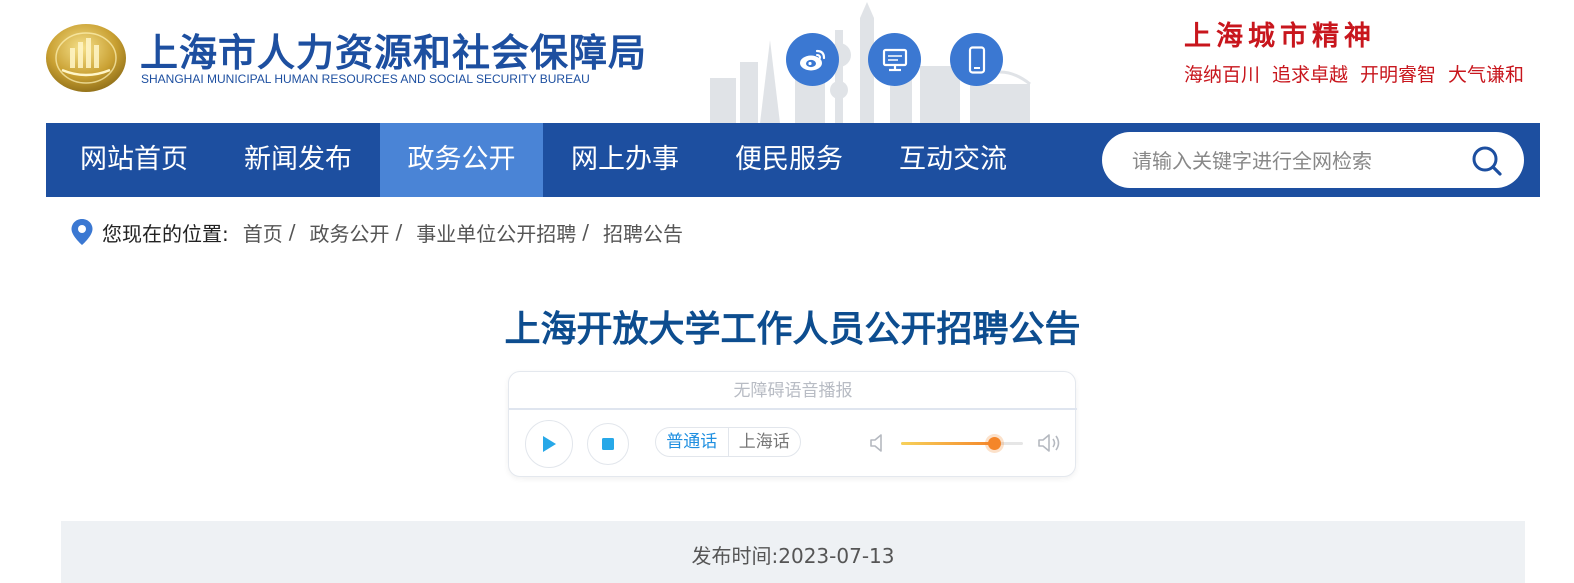 This screenshot has width=1574, height=583. I want to click on nav-item-home: 网站首页, so click(134, 160).